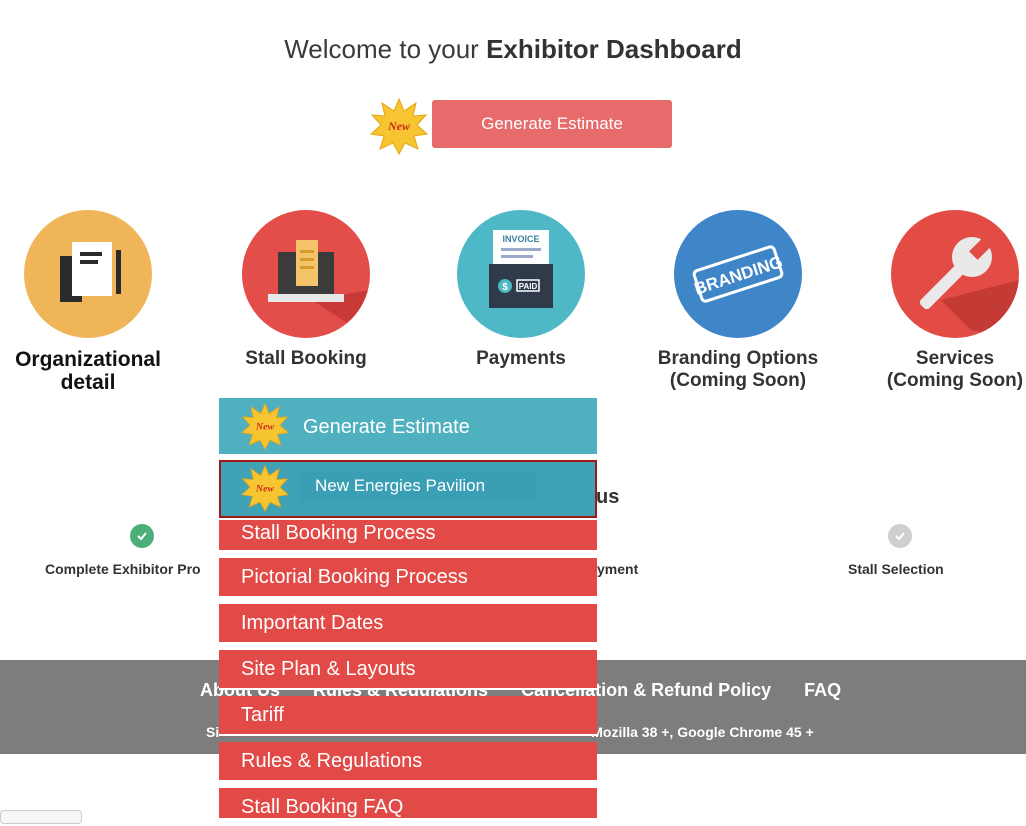 This screenshot has height=826, width=1026. Describe the element at coordinates (408, 624) in the screenshot. I see `menu-item-important-dates: Important Dates` at that location.